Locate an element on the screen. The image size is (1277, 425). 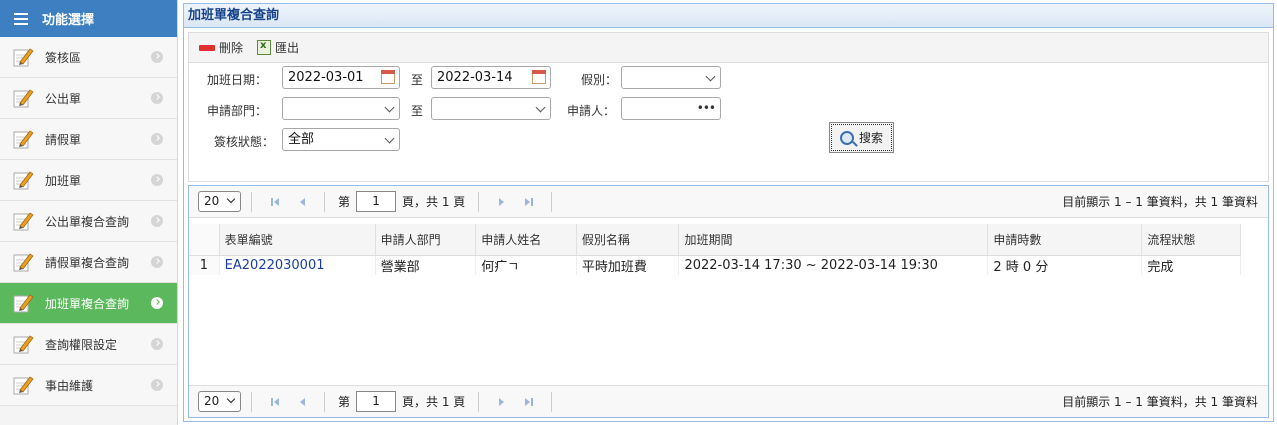
sidebar-item-label: 公出單複合查詢 is located at coordinates (87, 221).